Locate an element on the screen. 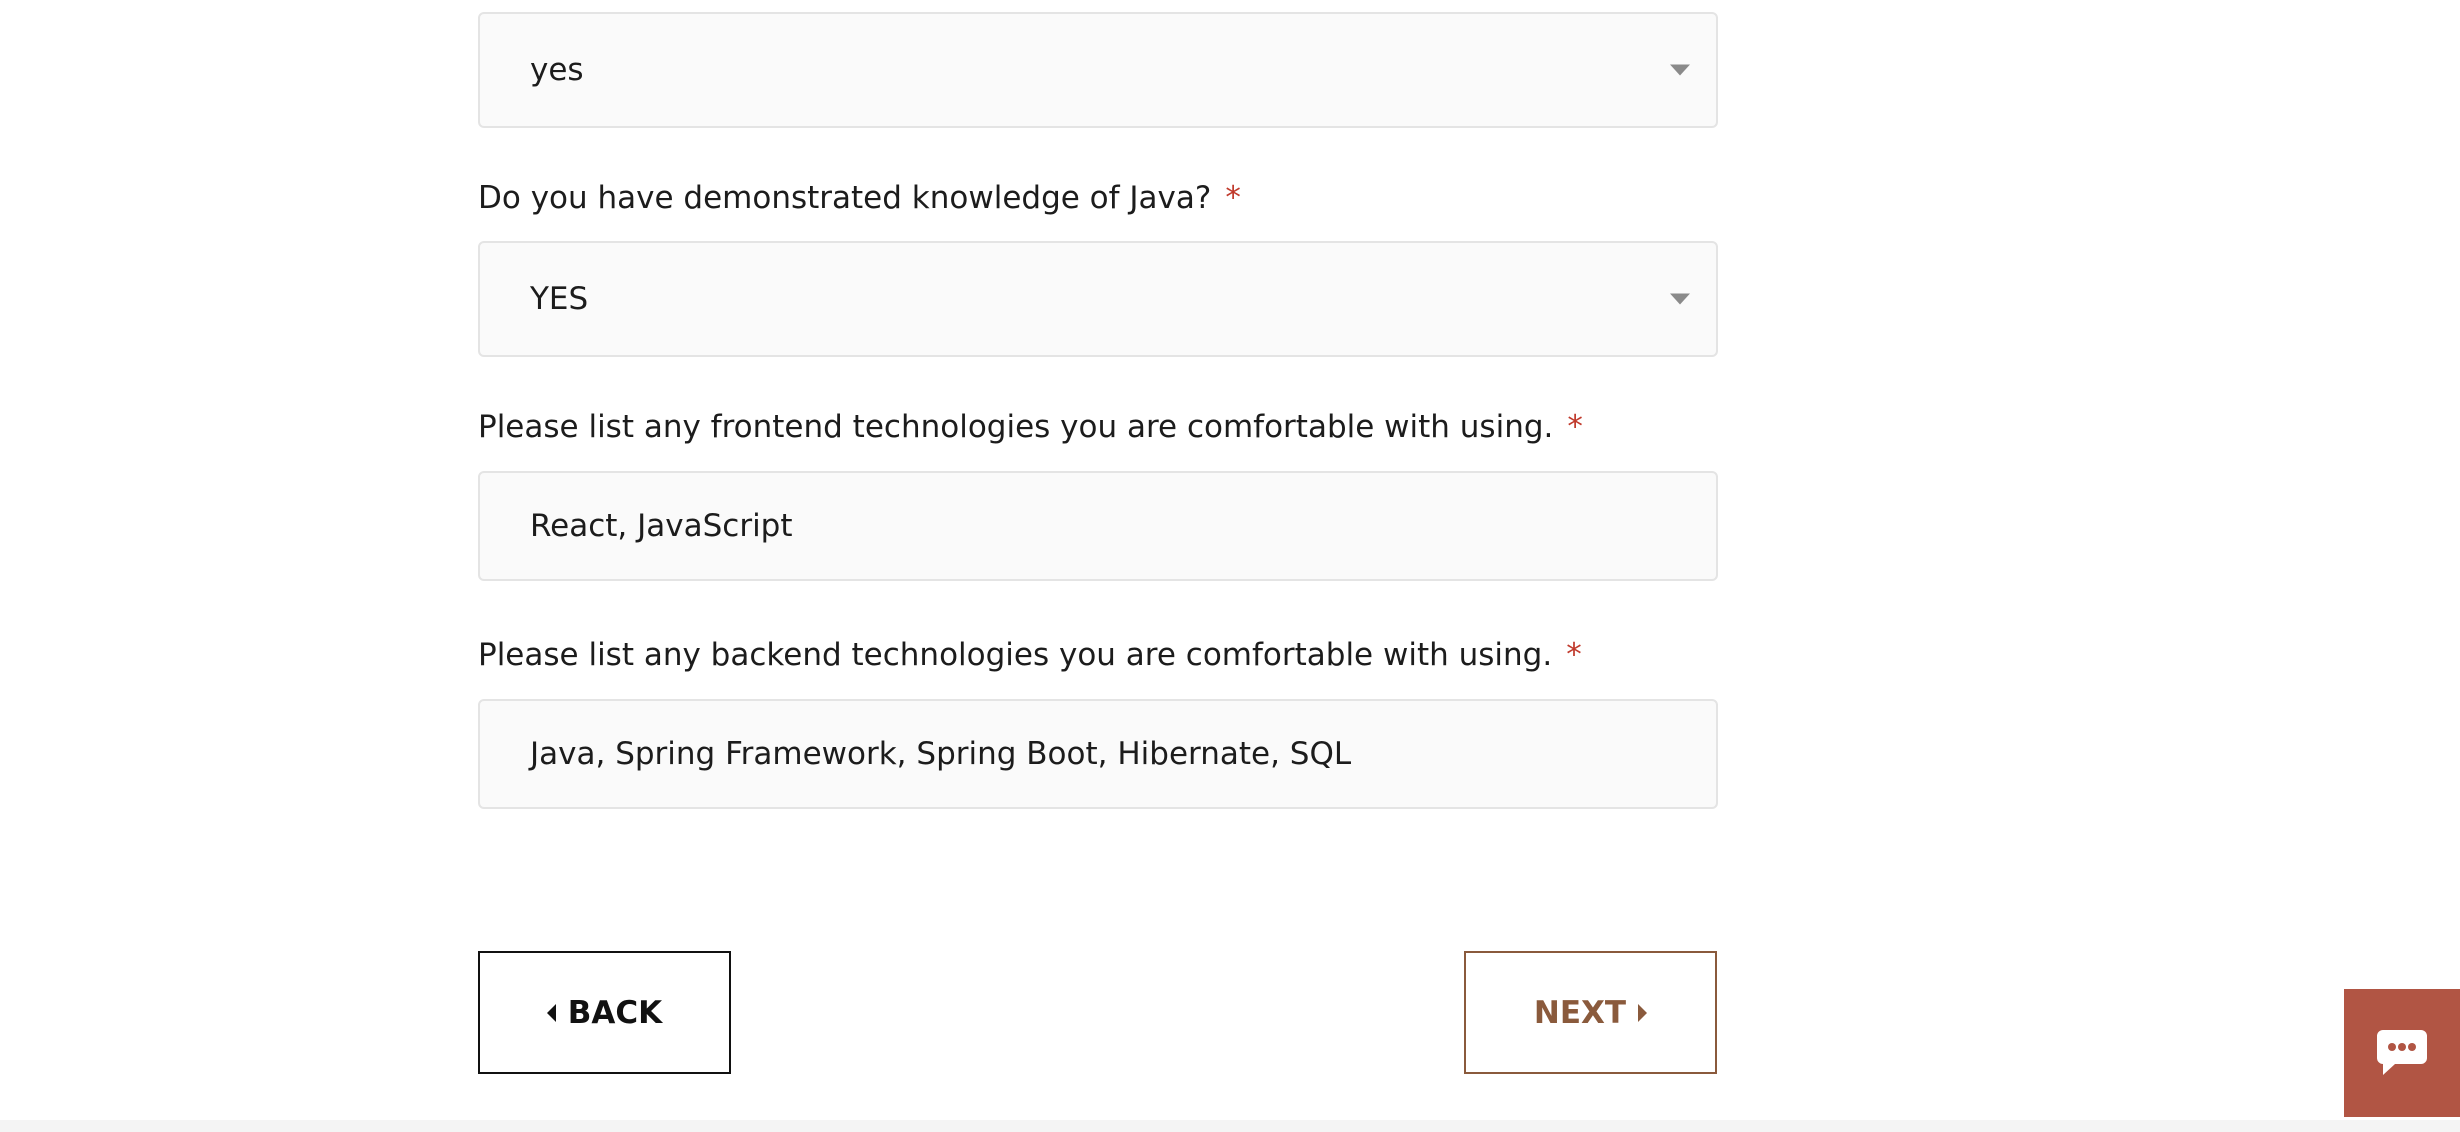 The image size is (2460, 1132). chat-bubble-icon is located at coordinates (2402, 1052).